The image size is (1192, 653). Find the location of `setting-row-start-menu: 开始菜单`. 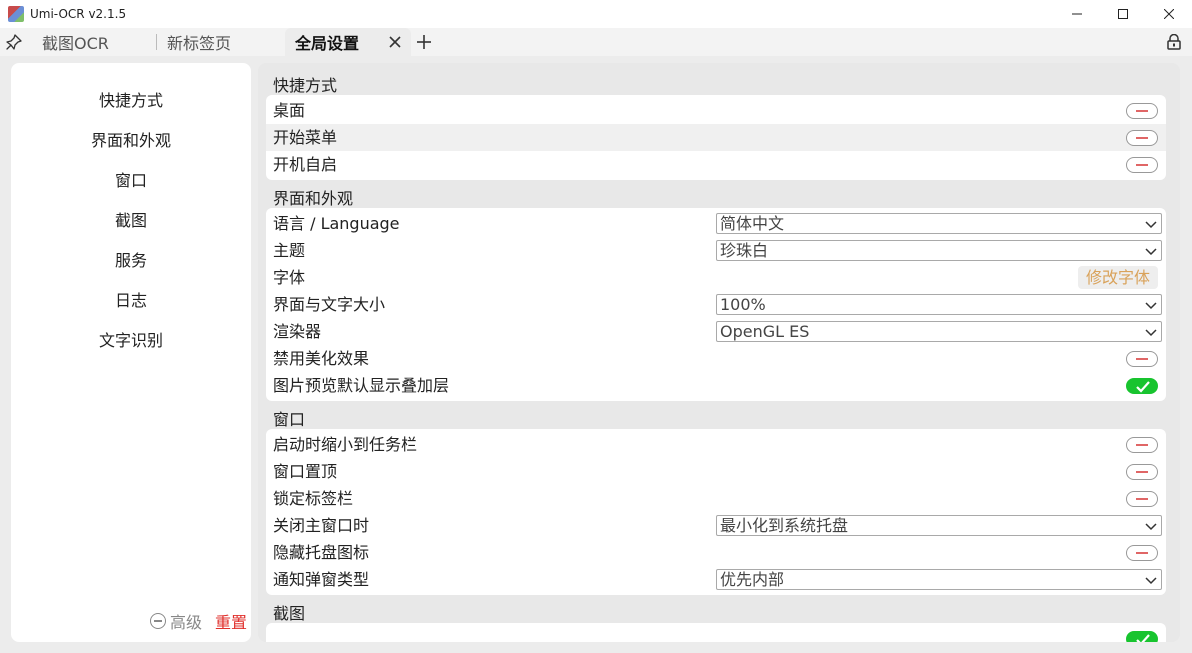

setting-row-start-menu: 开始菜单 is located at coordinates (716, 137).